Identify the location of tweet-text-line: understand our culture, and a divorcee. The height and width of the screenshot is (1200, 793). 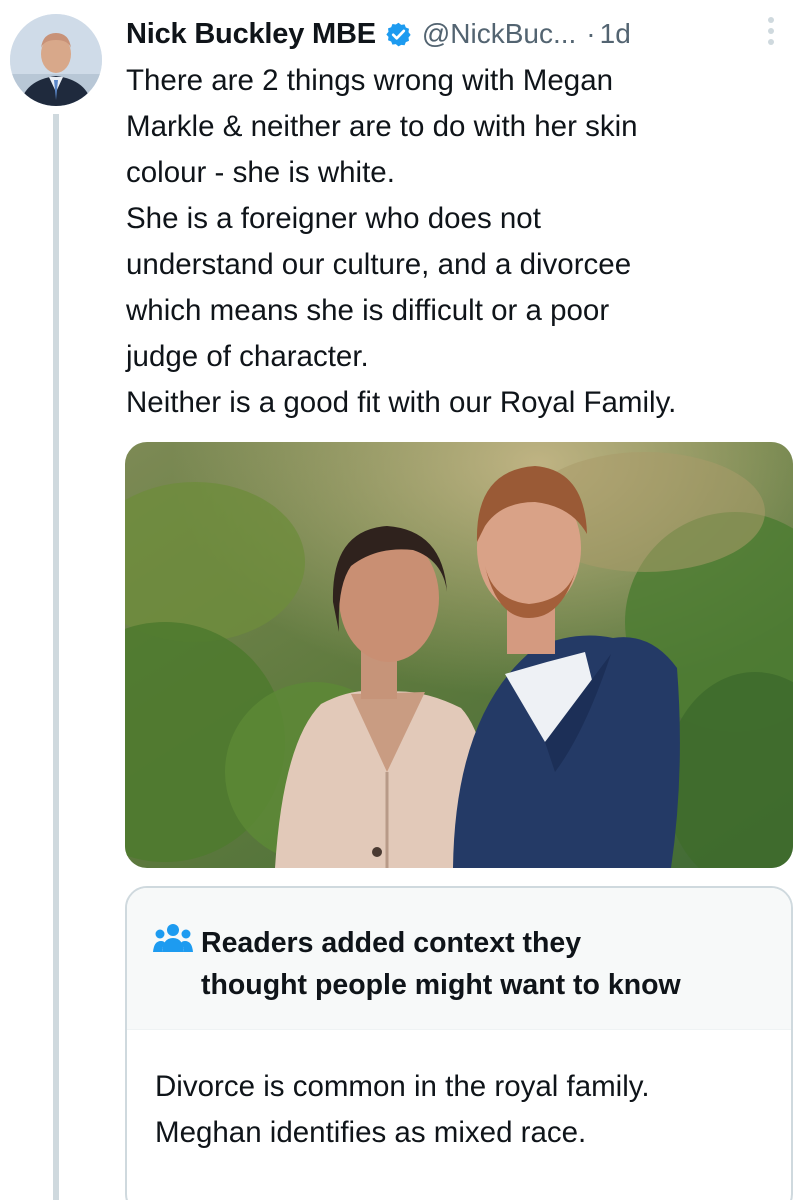
(379, 264).